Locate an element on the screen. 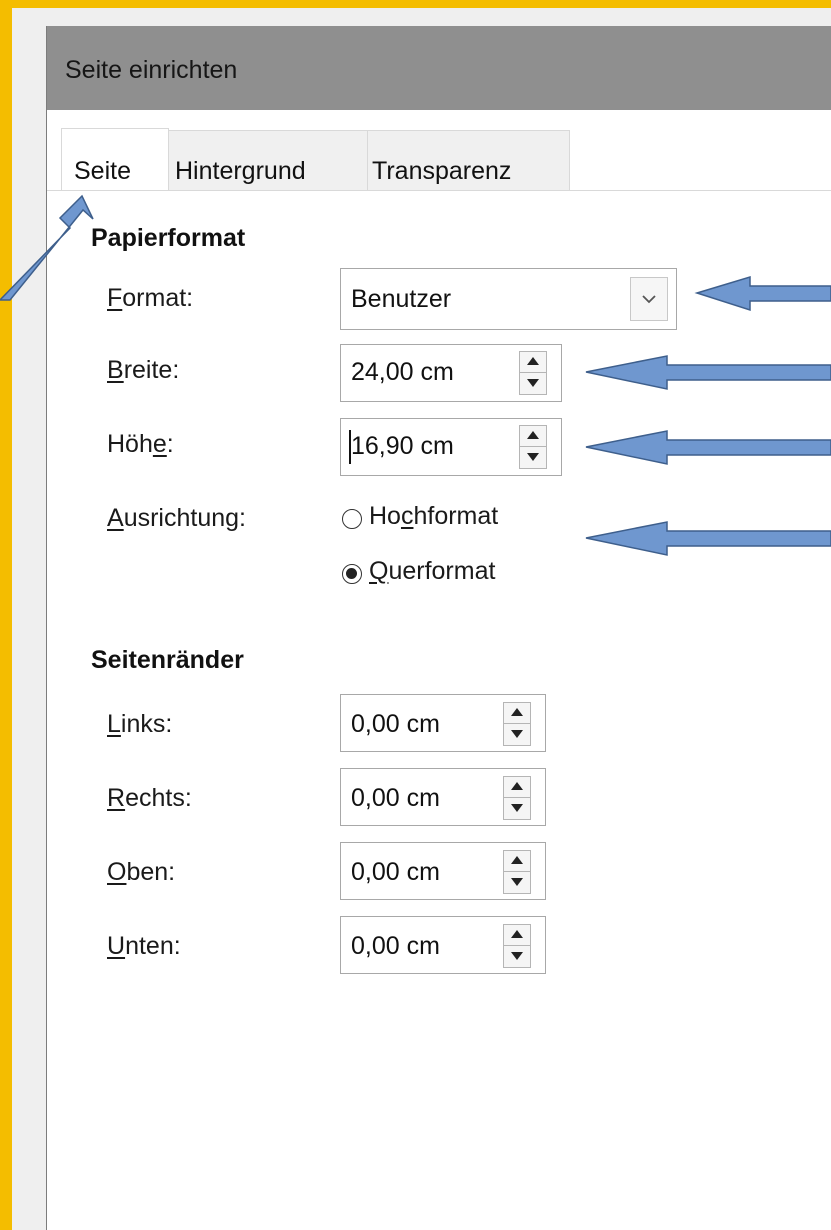 This screenshot has width=831, height=1230. orientation-label: Ausrichtung: is located at coordinates (176, 518).